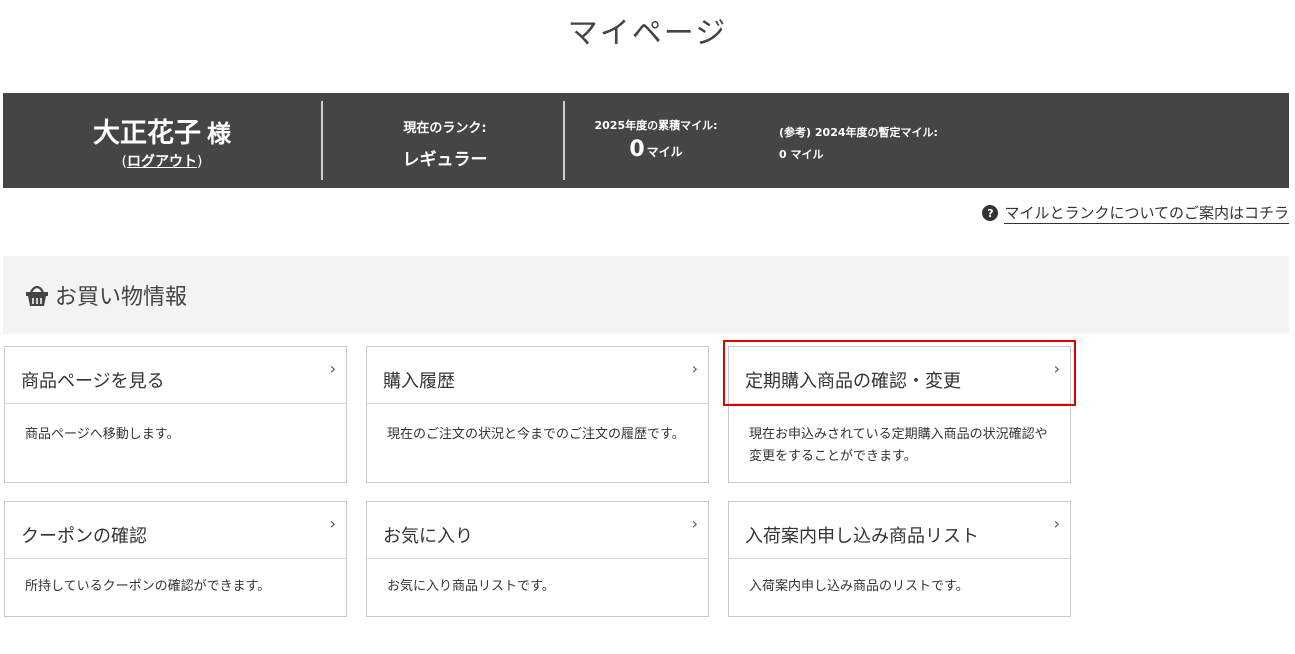 The width and height of the screenshot is (1295, 654). What do you see at coordinates (647, 33) in the screenshot?
I see `page-title: マイページ` at bounding box center [647, 33].